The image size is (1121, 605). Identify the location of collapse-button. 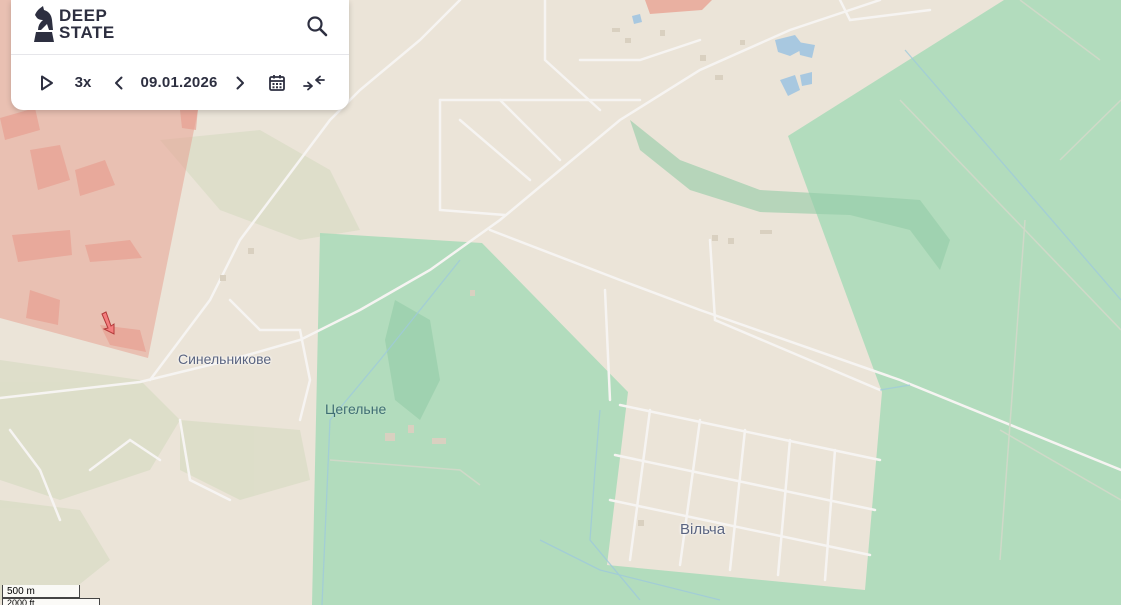
(314, 82).